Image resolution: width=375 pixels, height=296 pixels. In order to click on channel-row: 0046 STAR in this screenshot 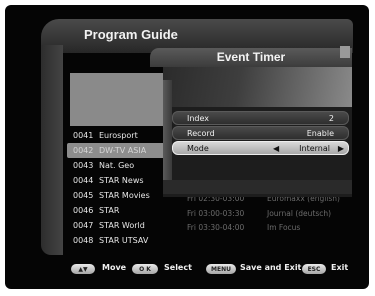, I will do `click(123, 210)`.